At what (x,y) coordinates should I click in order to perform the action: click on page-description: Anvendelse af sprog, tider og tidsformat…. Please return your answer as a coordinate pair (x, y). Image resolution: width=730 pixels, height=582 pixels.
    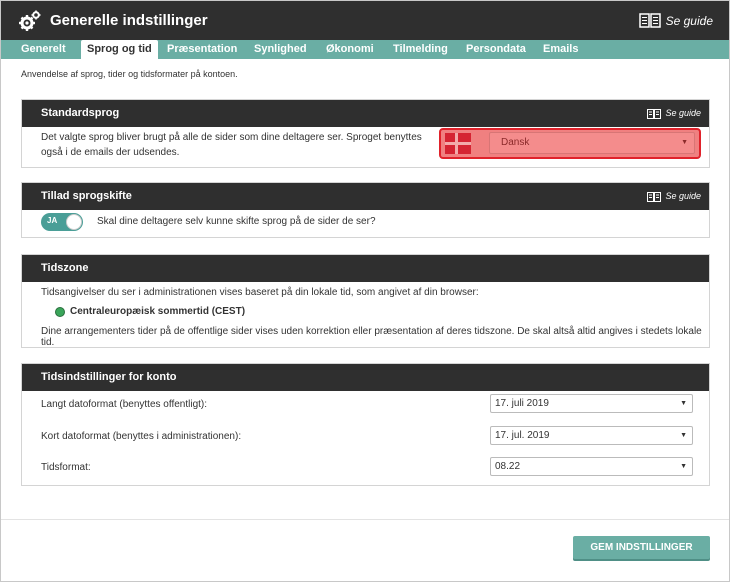
    Looking at the image, I should click on (129, 74).